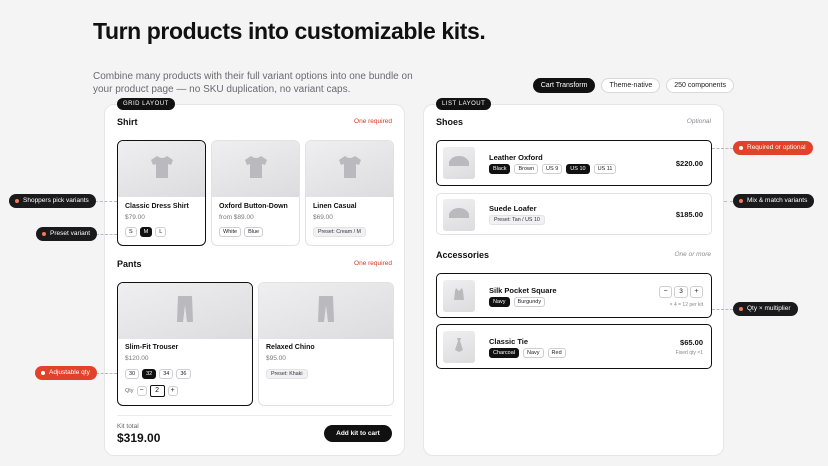 Image resolution: width=828 pixels, height=466 pixels. What do you see at coordinates (183, 374) in the screenshot?
I see `size-option-36: 36` at bounding box center [183, 374].